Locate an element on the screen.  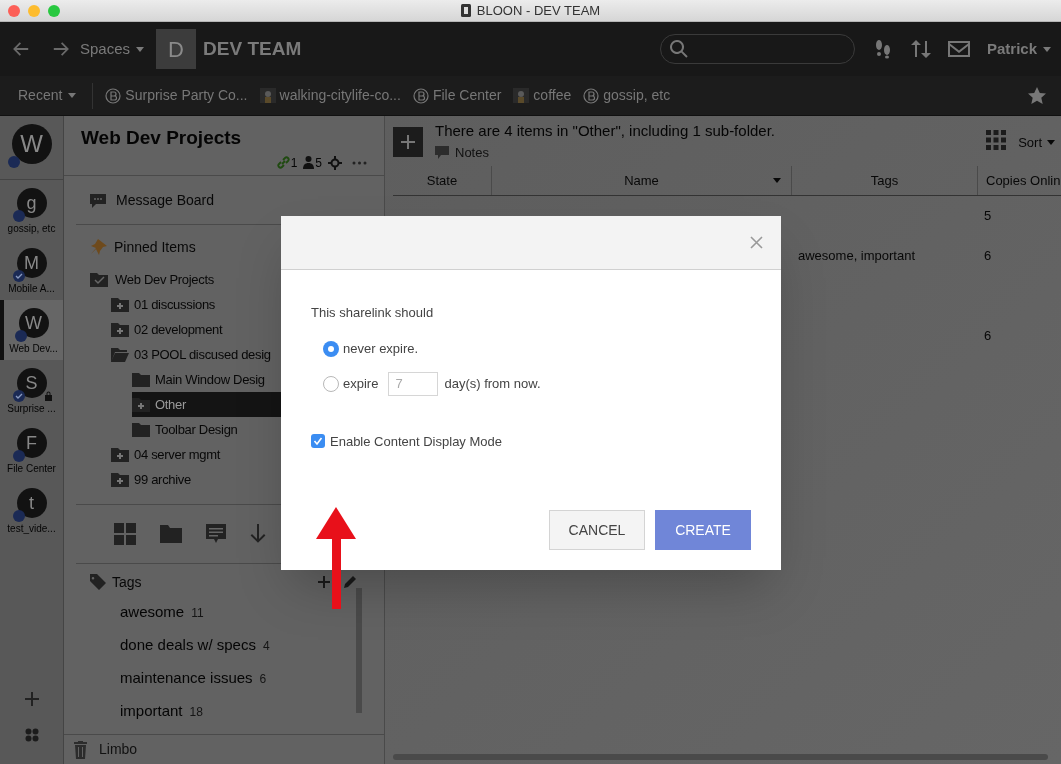
column-header: Copies Onlin is located at coordinates (1019, 180).